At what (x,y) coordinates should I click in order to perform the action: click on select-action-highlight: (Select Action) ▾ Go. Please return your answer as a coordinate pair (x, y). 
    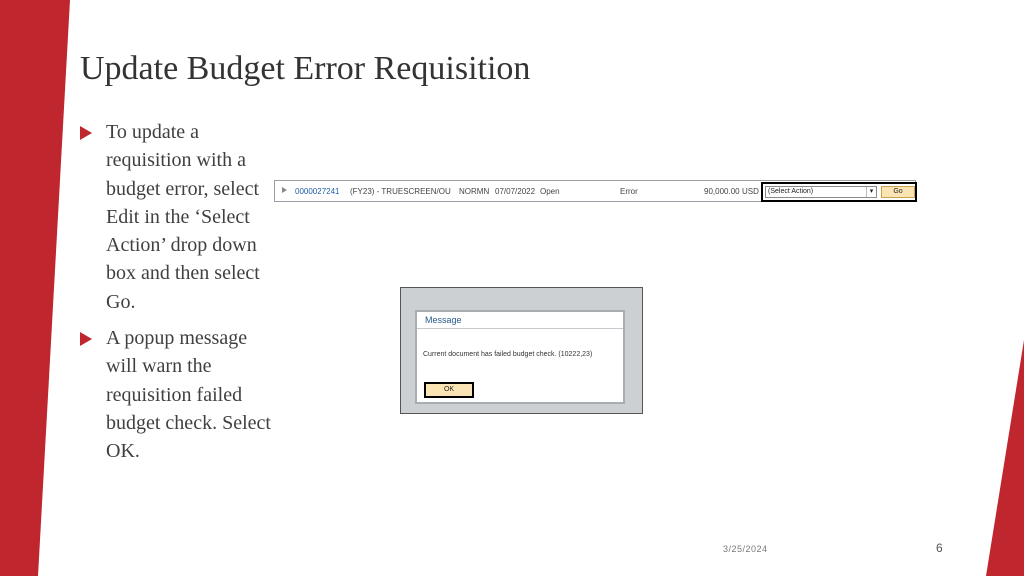
    Looking at the image, I should click on (839, 192).